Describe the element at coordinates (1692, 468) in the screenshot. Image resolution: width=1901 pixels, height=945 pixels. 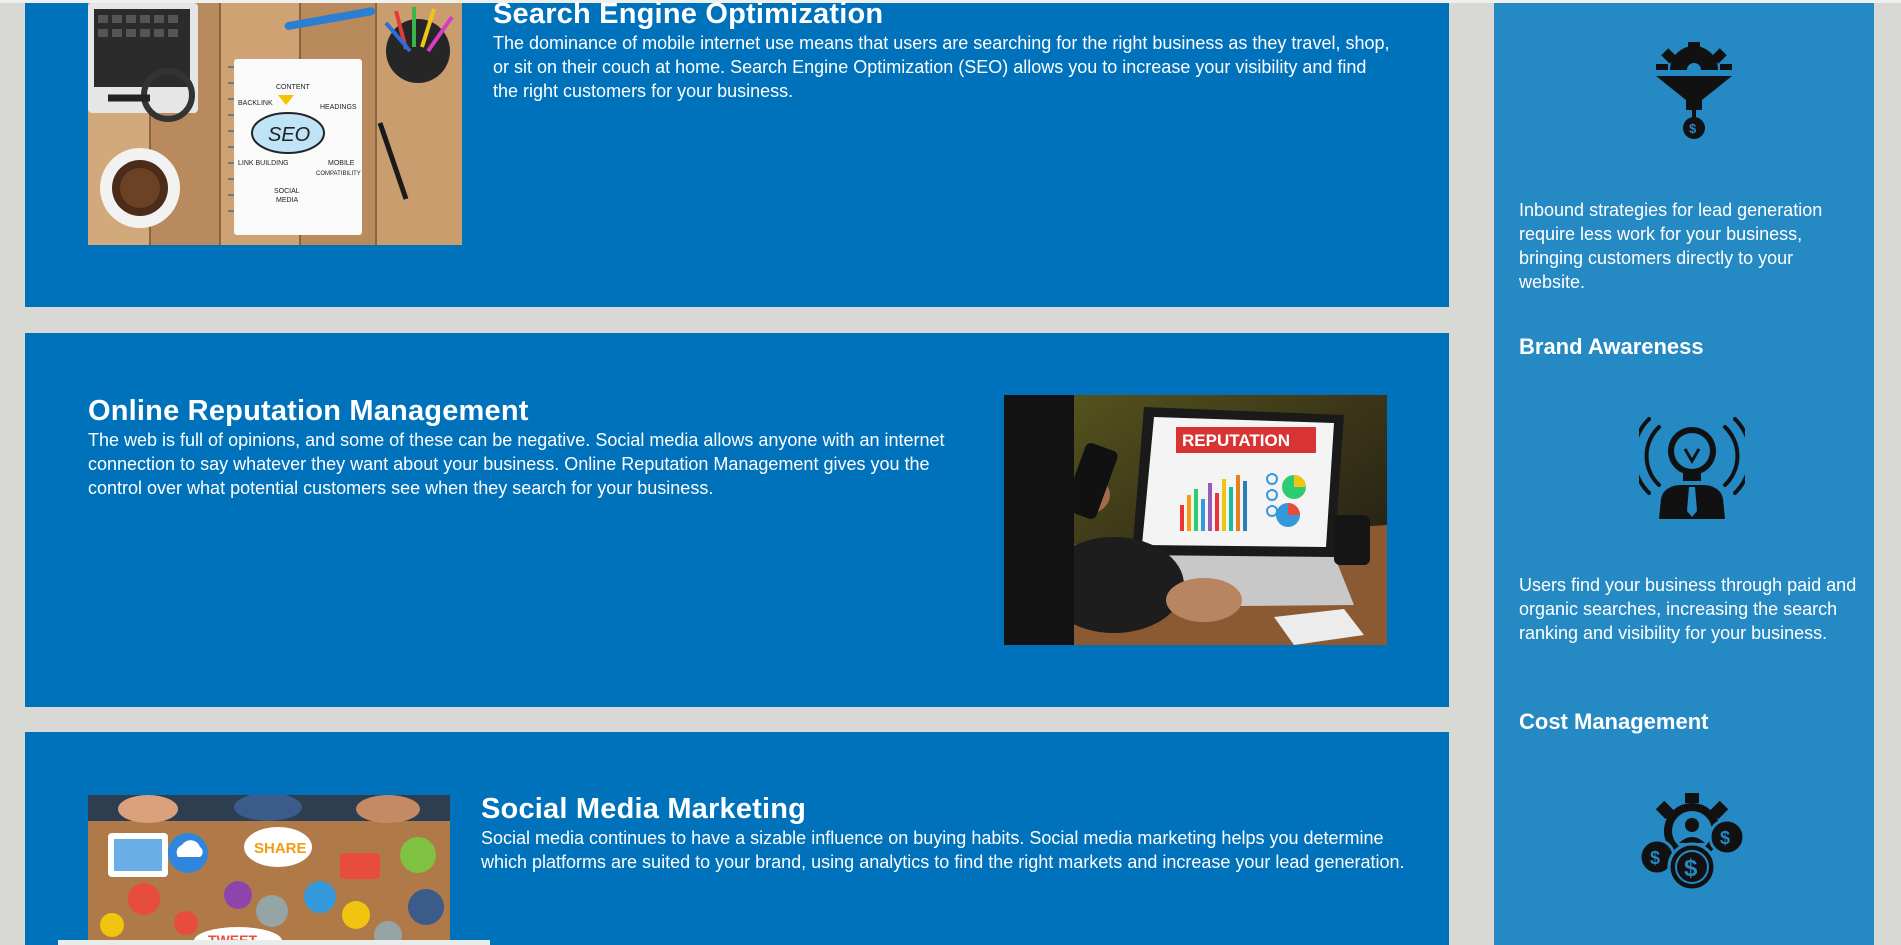
I see `lightbulb-person-icon` at that location.